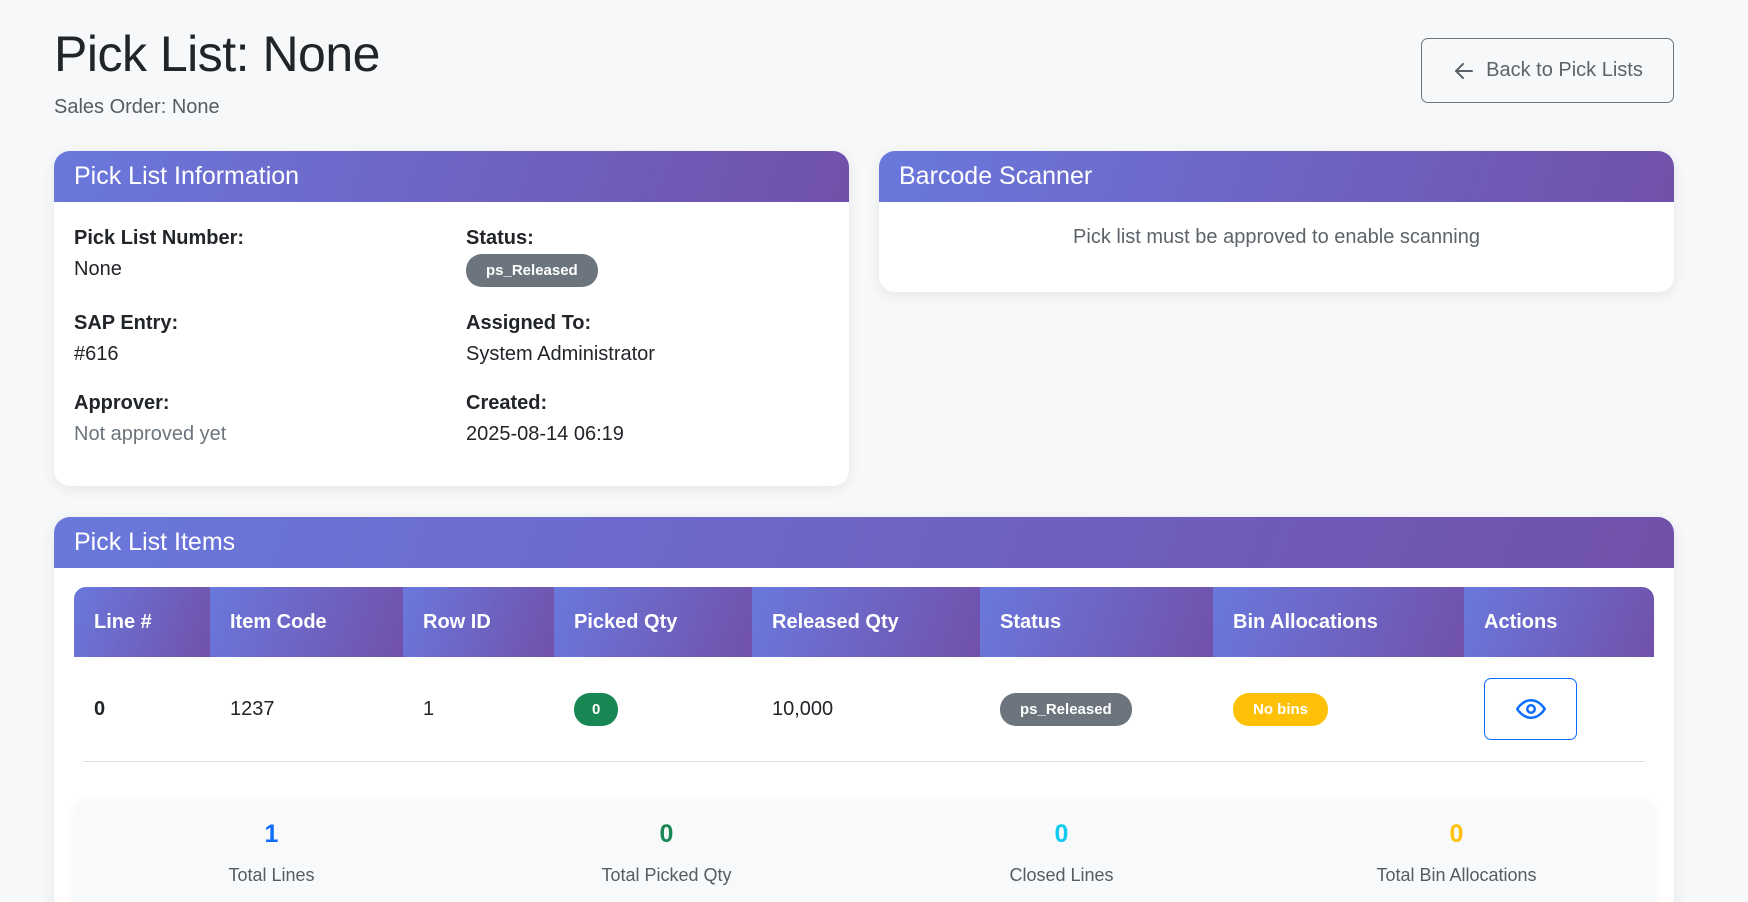 Image resolution: width=1748 pixels, height=902 pixels. I want to click on cell-picked-qty: 0, so click(653, 709).